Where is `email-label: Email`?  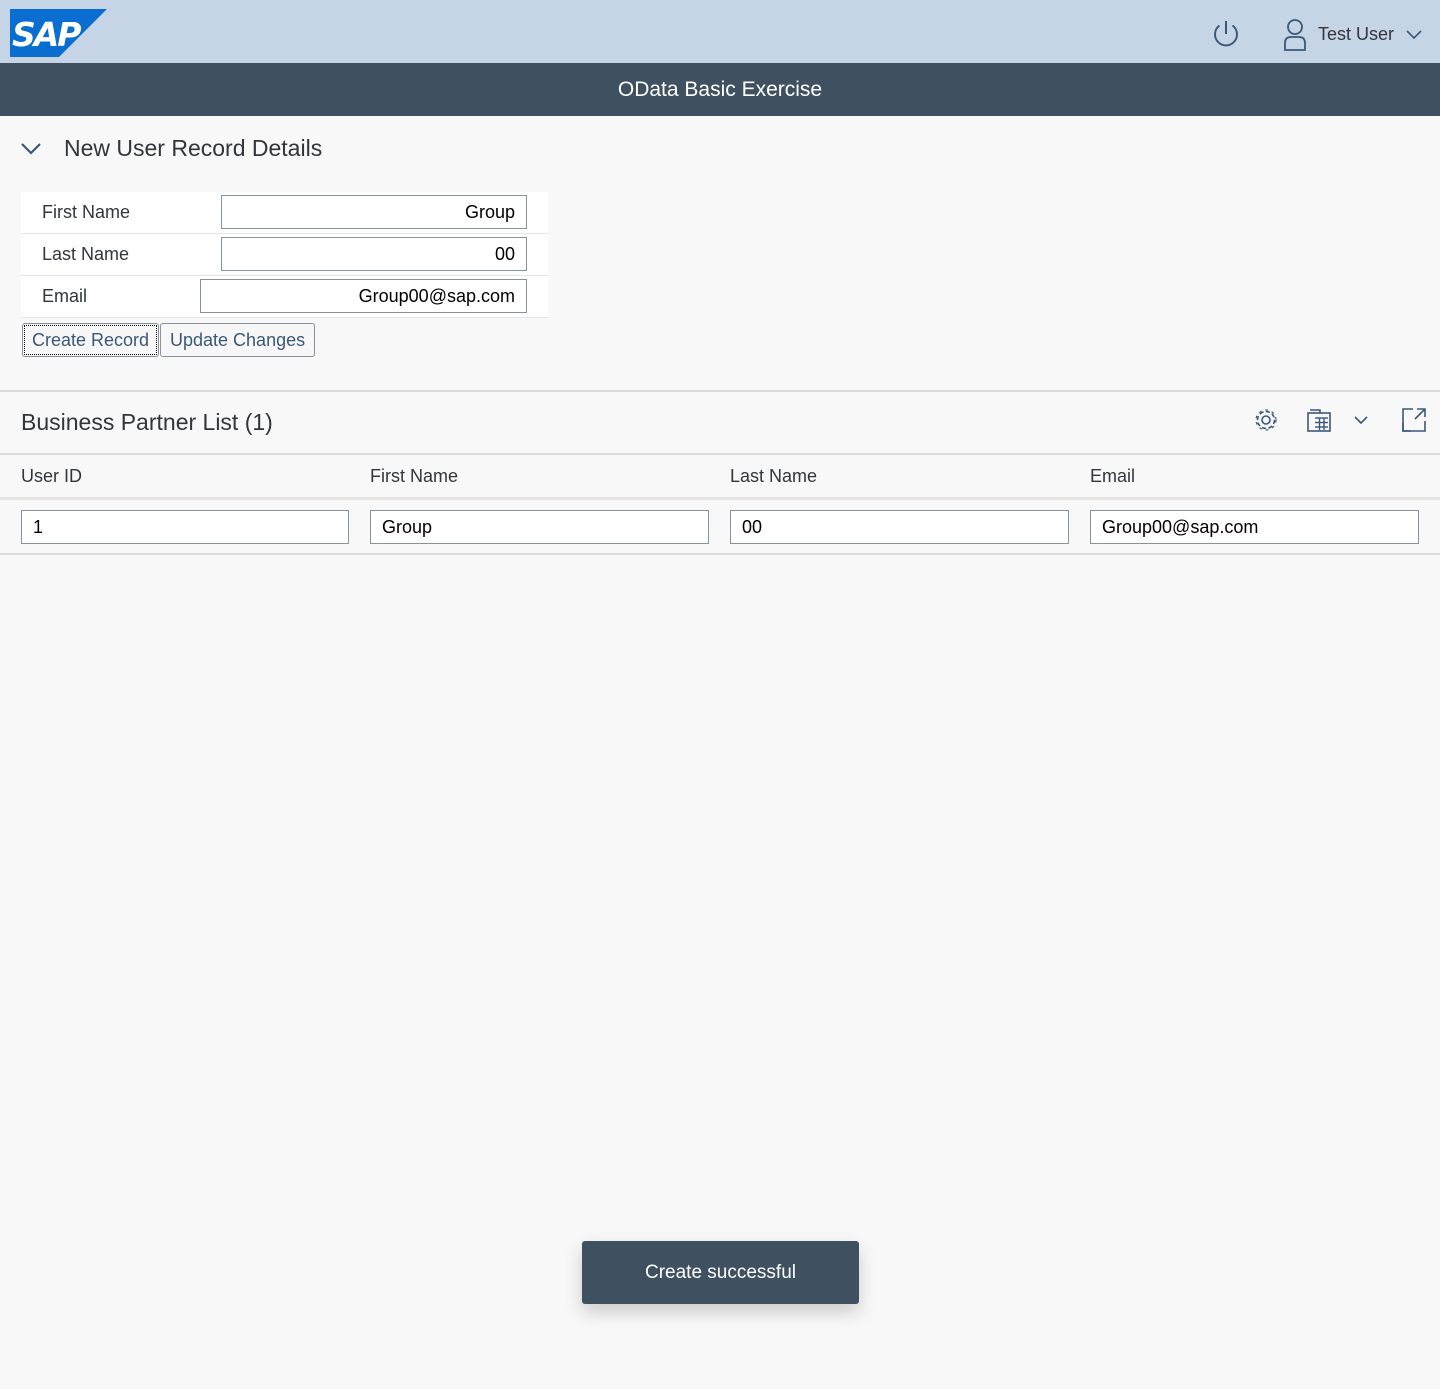 email-label: Email is located at coordinates (65, 296).